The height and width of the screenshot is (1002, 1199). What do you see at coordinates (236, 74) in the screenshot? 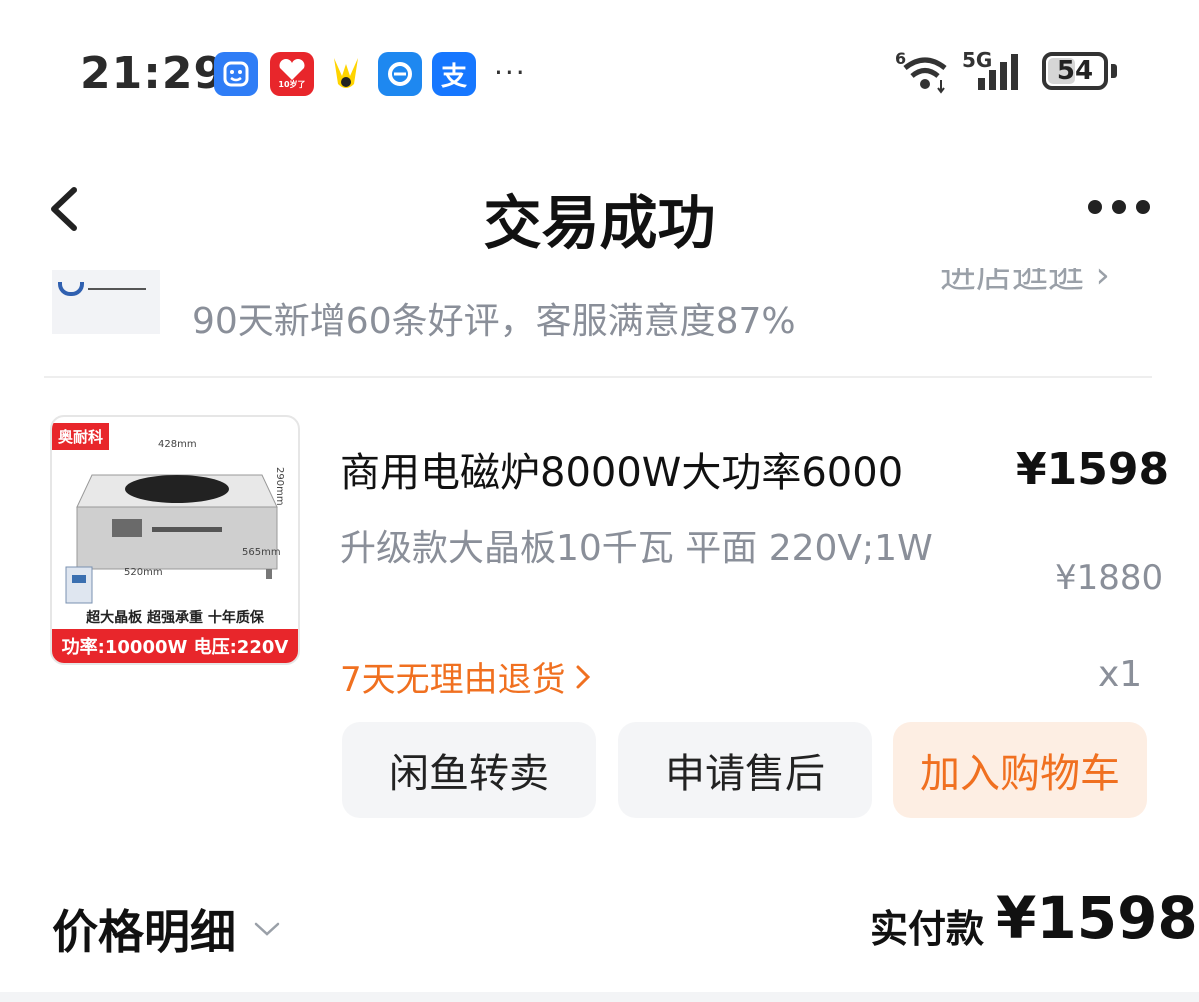
I see `face-app-icon` at bounding box center [236, 74].